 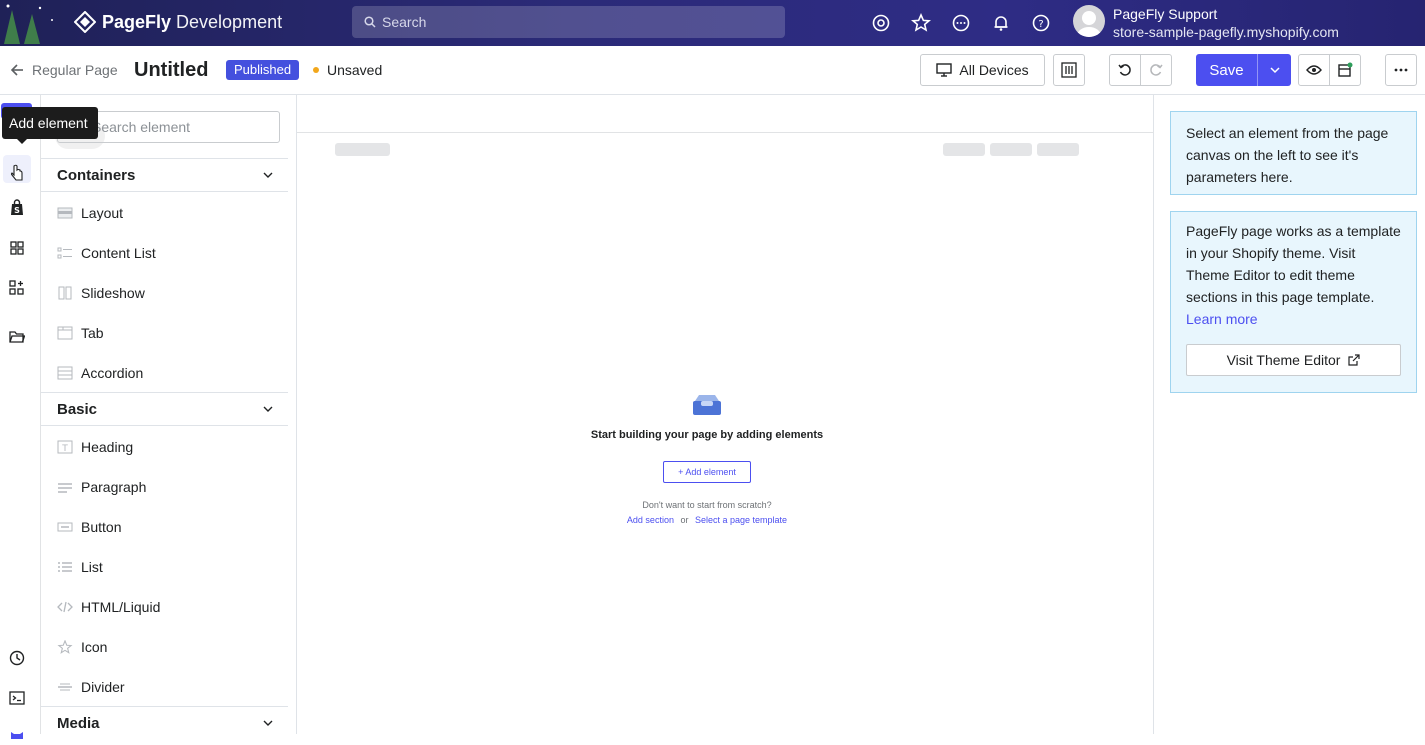 What do you see at coordinates (103, 687) in the screenshot?
I see `element-label: Divider` at bounding box center [103, 687].